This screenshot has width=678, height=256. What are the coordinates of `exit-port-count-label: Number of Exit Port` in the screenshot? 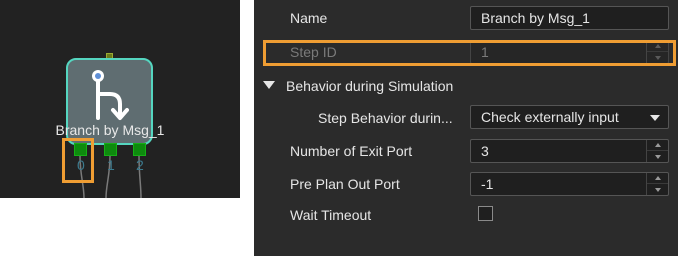 It's located at (351, 151).